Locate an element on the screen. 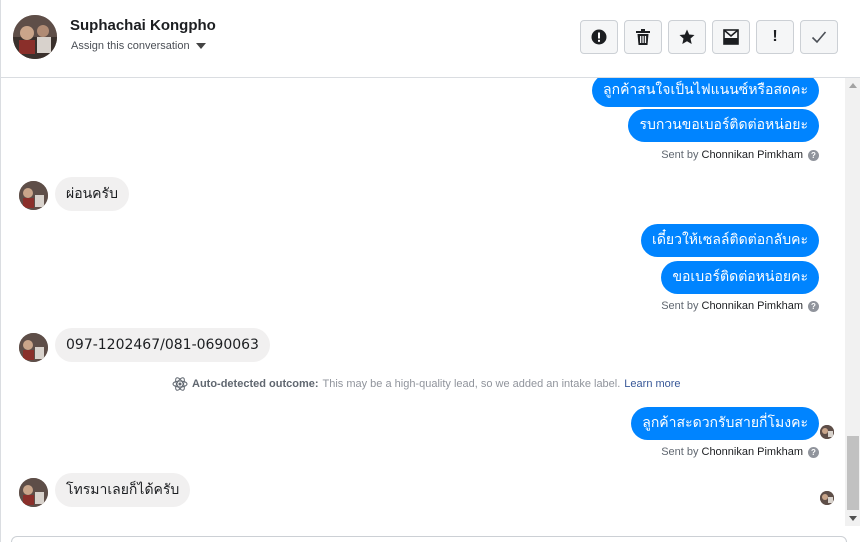  atom-icon is located at coordinates (180, 384).